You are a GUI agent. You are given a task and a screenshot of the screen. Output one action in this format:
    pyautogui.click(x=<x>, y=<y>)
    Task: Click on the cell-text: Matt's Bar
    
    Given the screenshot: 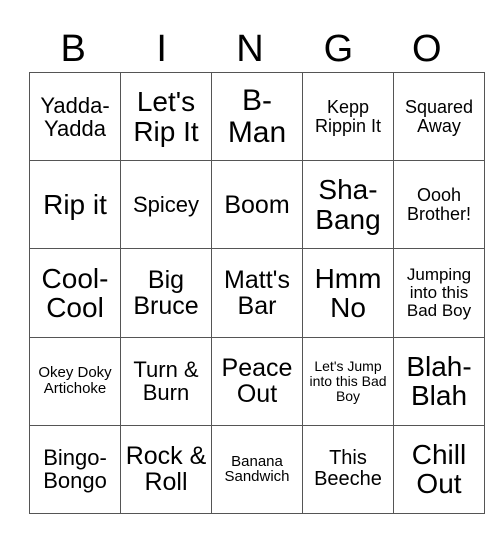 What is the action you would take?
    pyautogui.click(x=257, y=292)
    